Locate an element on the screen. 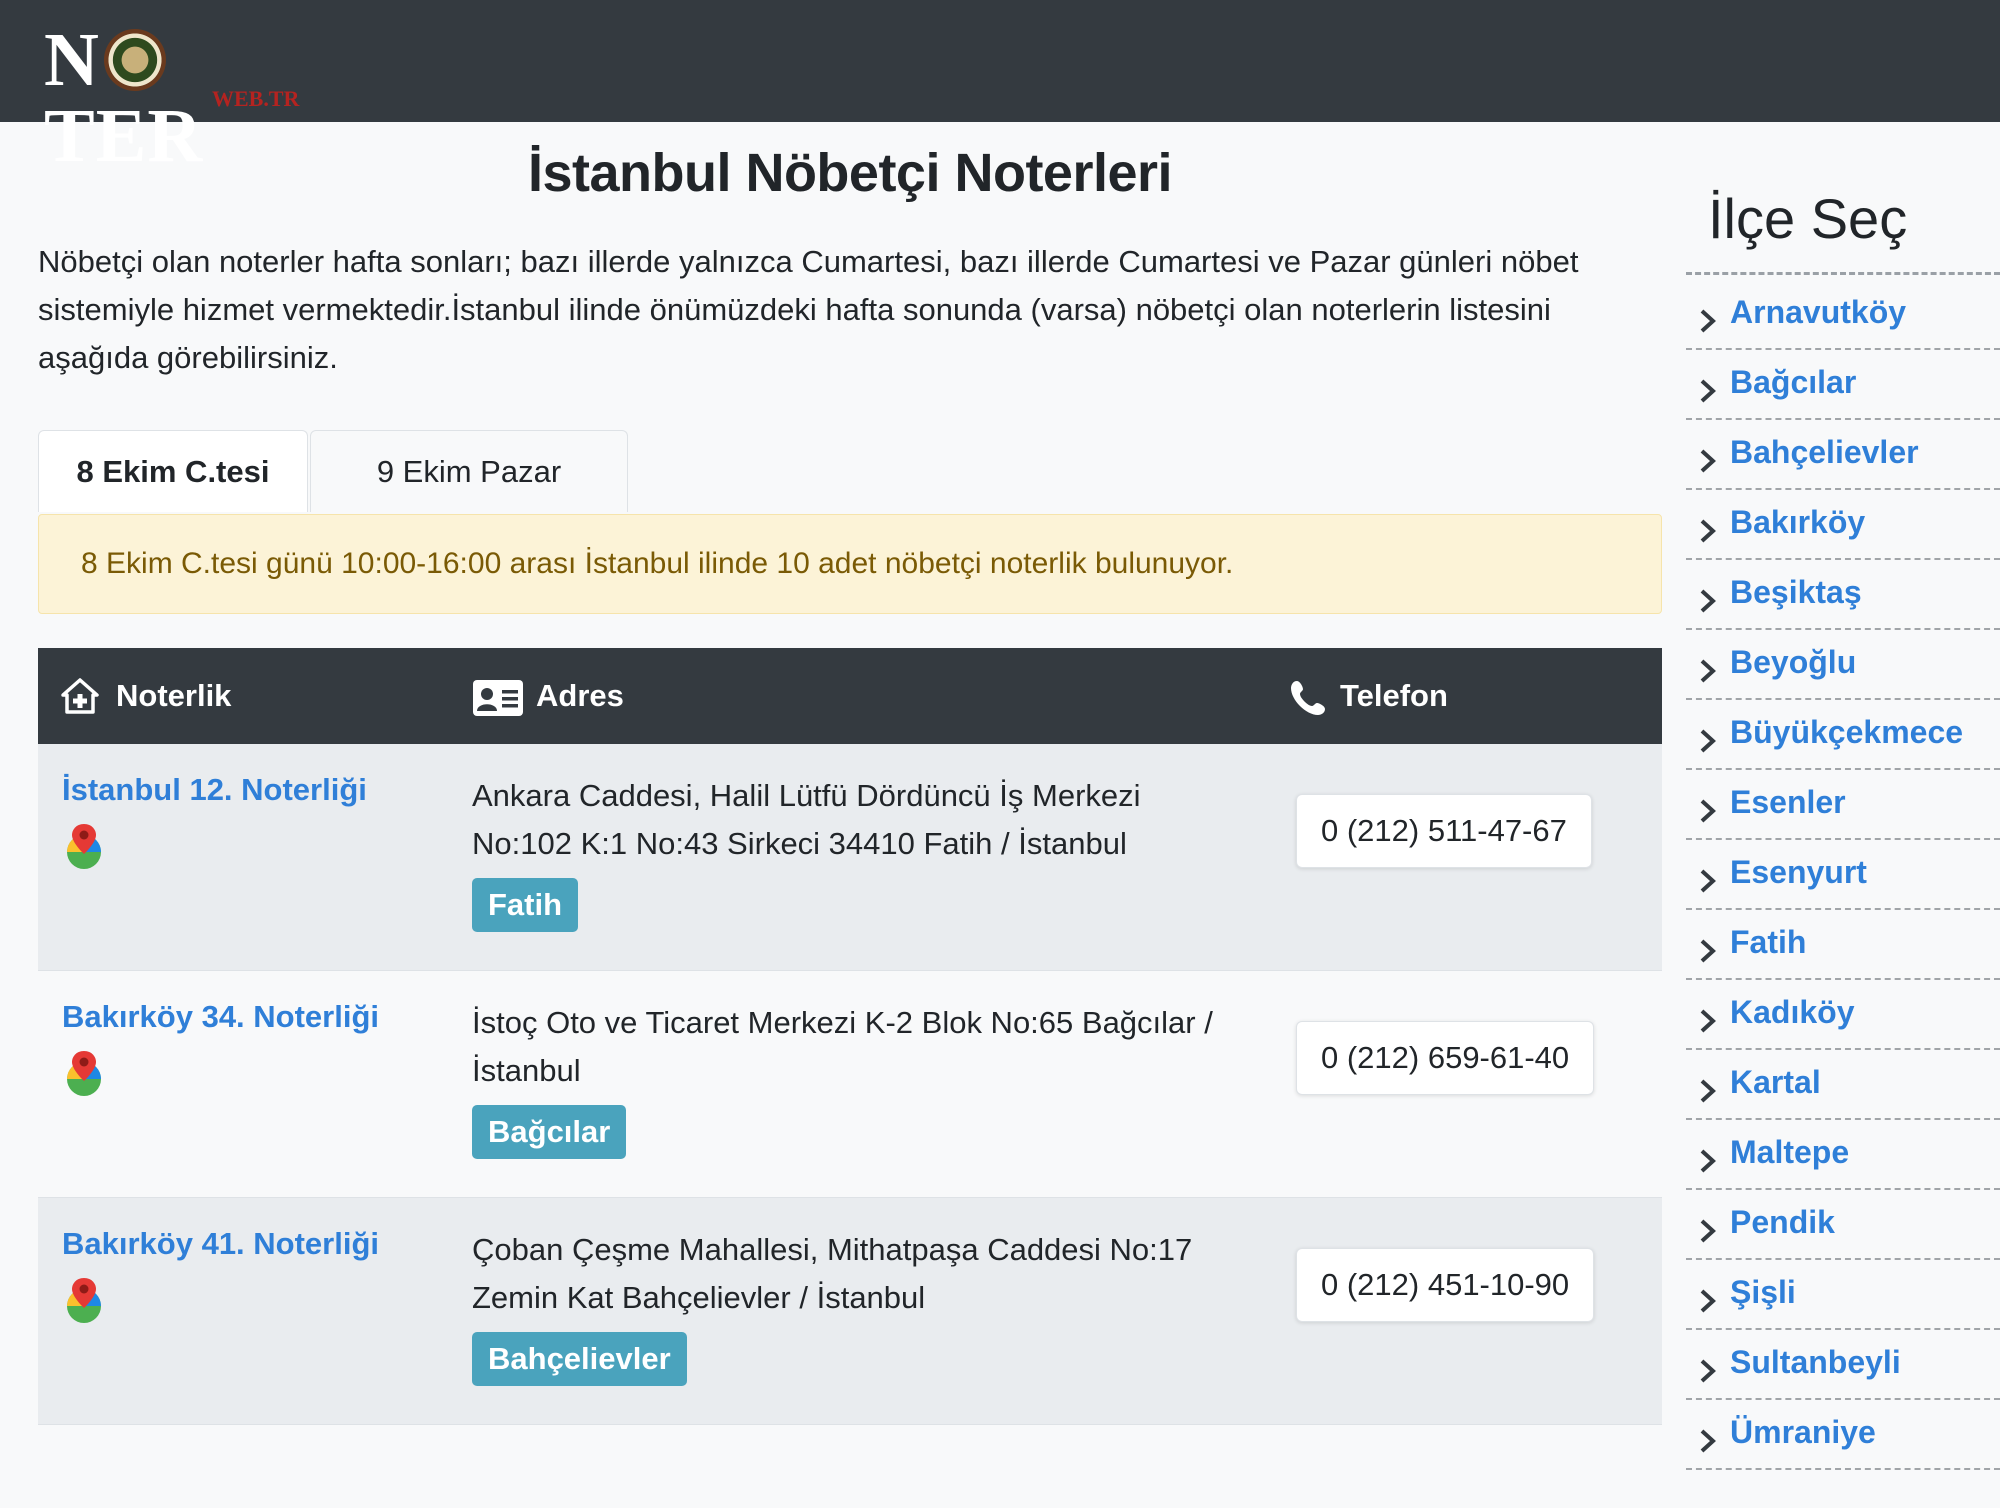 The width and height of the screenshot is (2000, 1508). sidebar-item-label: Maltepe is located at coordinates (1790, 1152).